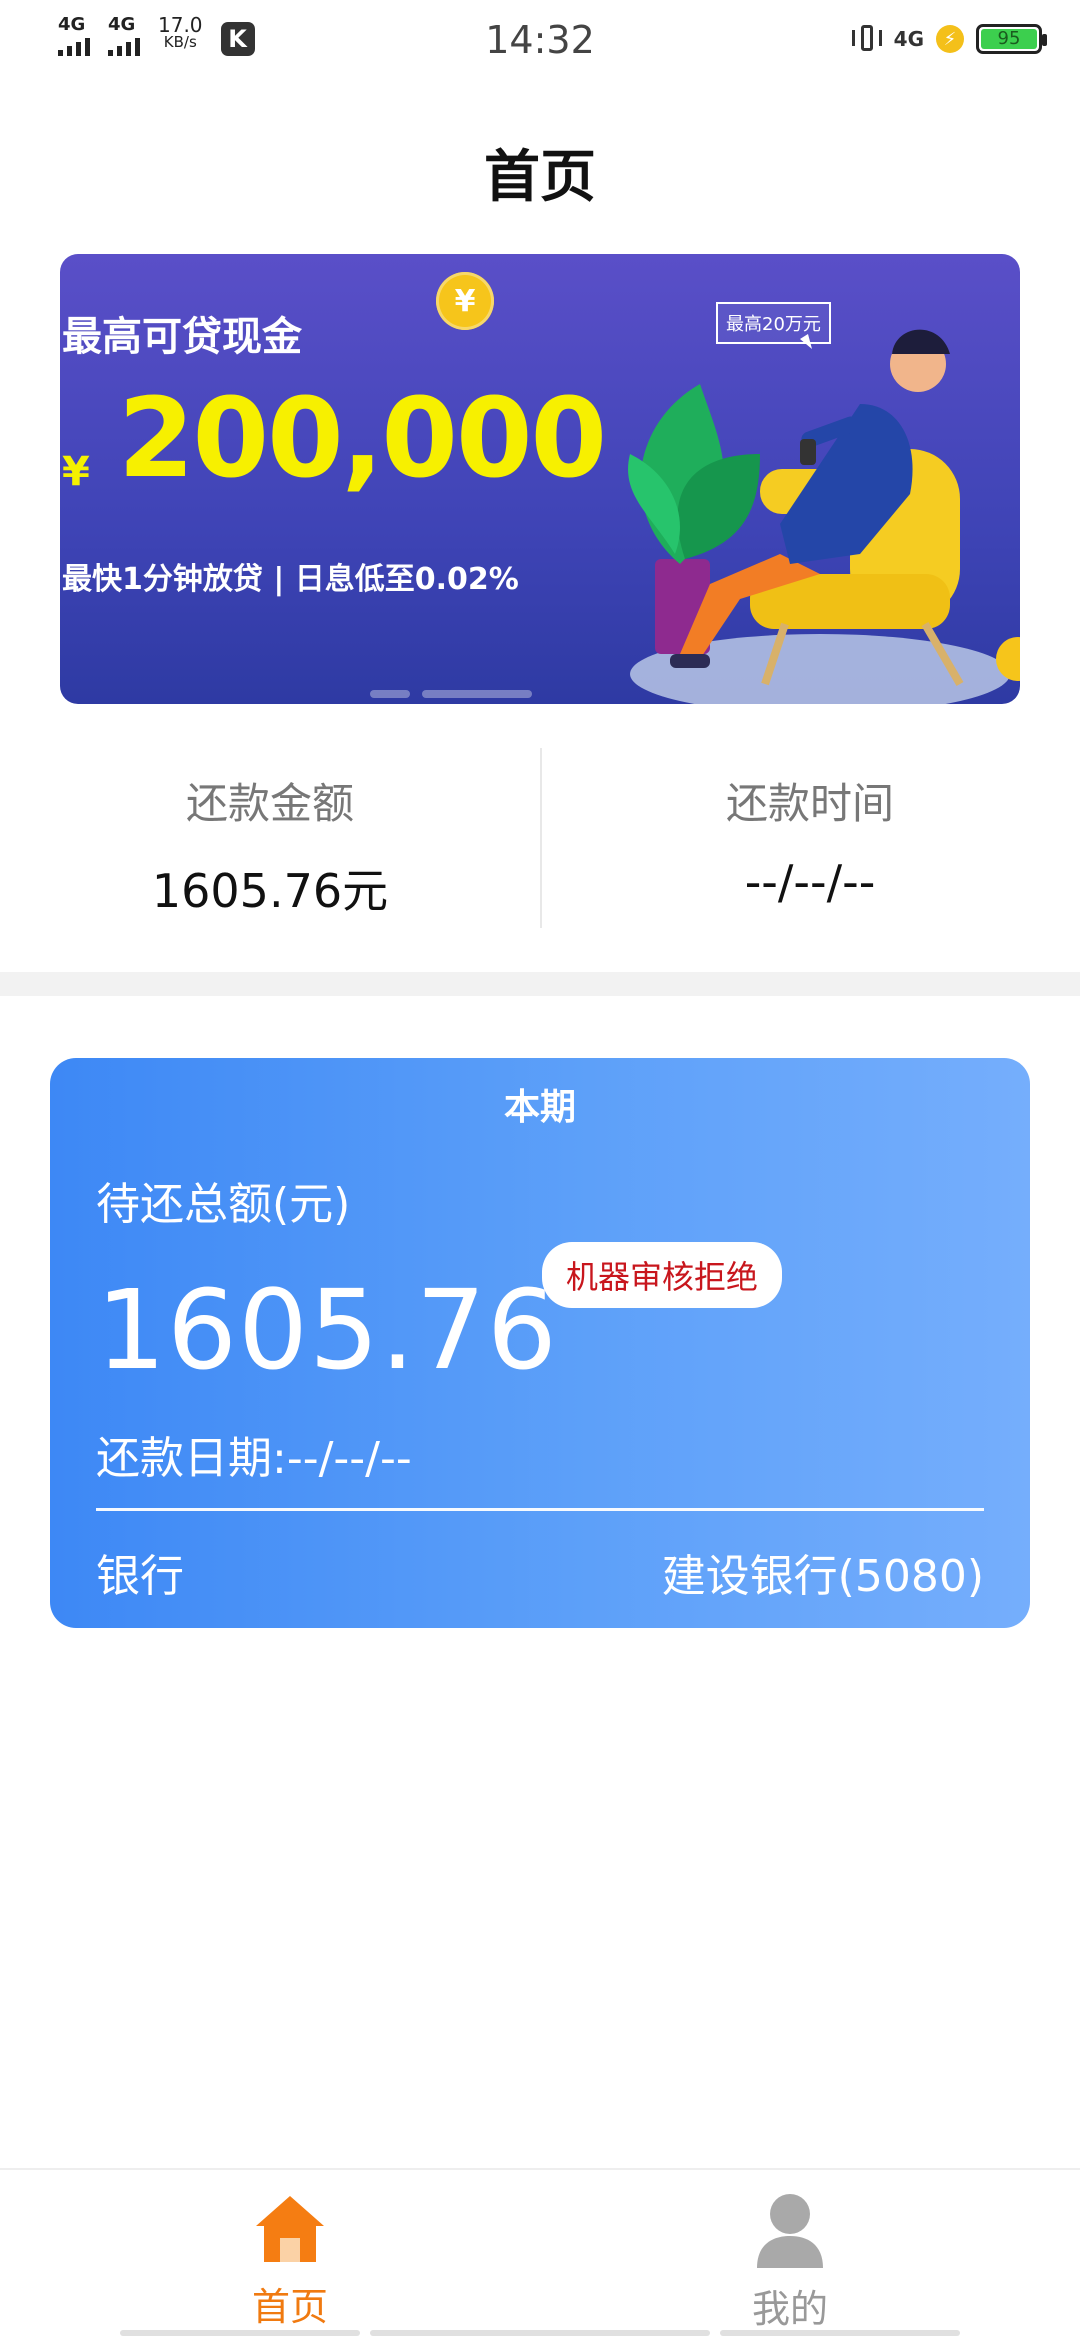  I want to click on banner-dot, so click(390, 694).